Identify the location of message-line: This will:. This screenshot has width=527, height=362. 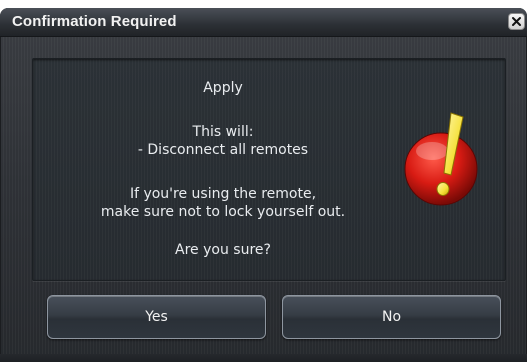
(223, 132).